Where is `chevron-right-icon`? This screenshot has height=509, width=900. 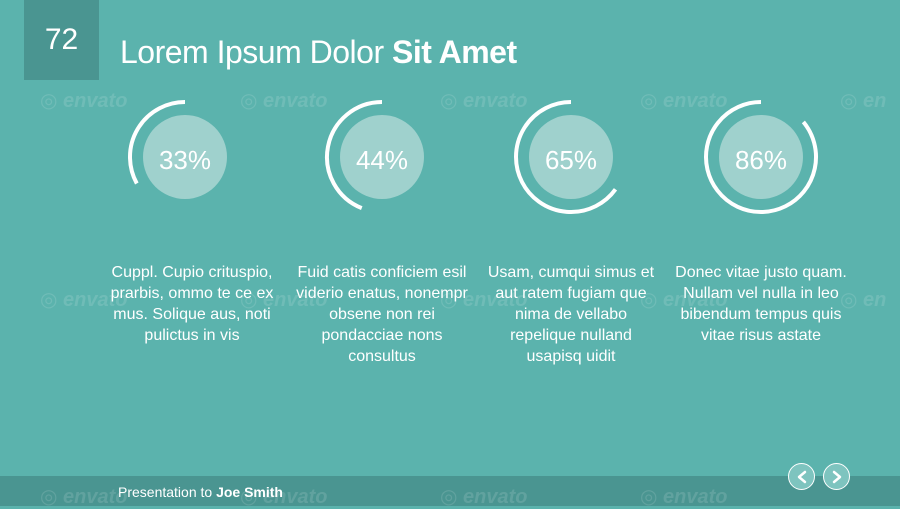 chevron-right-icon is located at coordinates (836, 476).